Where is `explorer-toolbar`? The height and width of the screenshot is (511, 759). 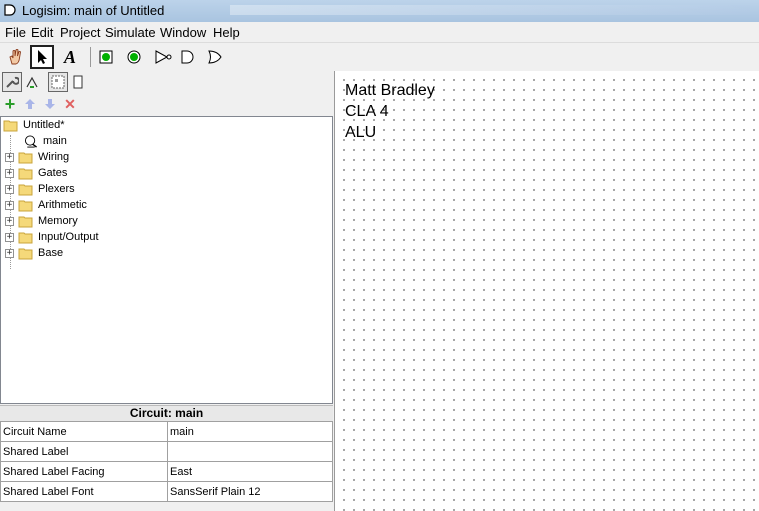 explorer-toolbar is located at coordinates (167, 82).